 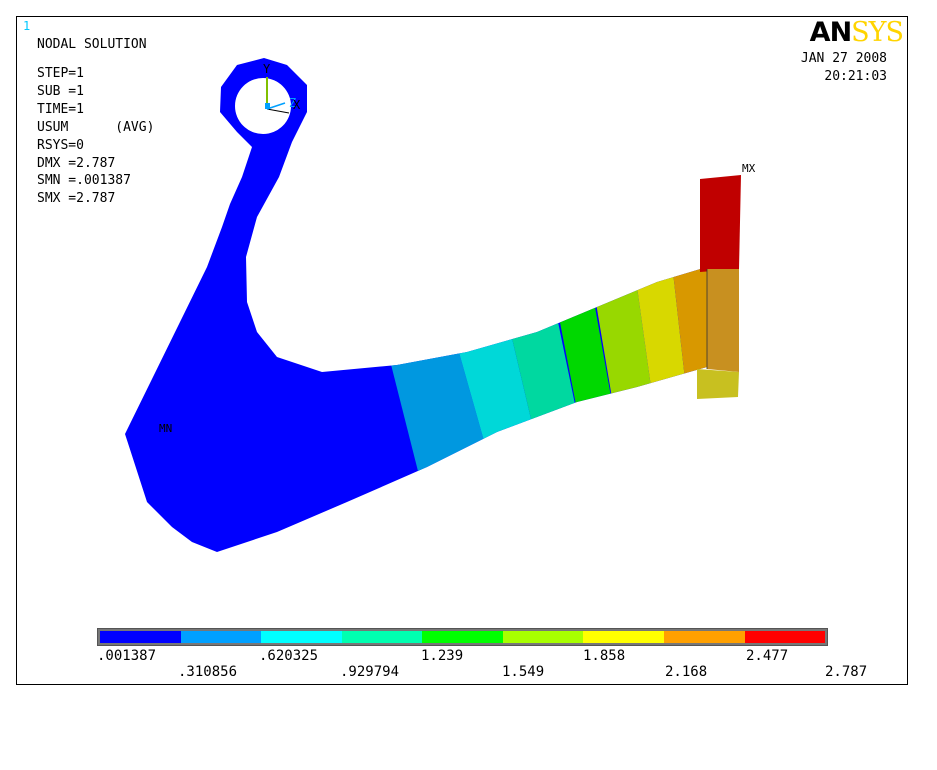 I want to click on legend-label-3: .929794, so click(x=370, y=672).